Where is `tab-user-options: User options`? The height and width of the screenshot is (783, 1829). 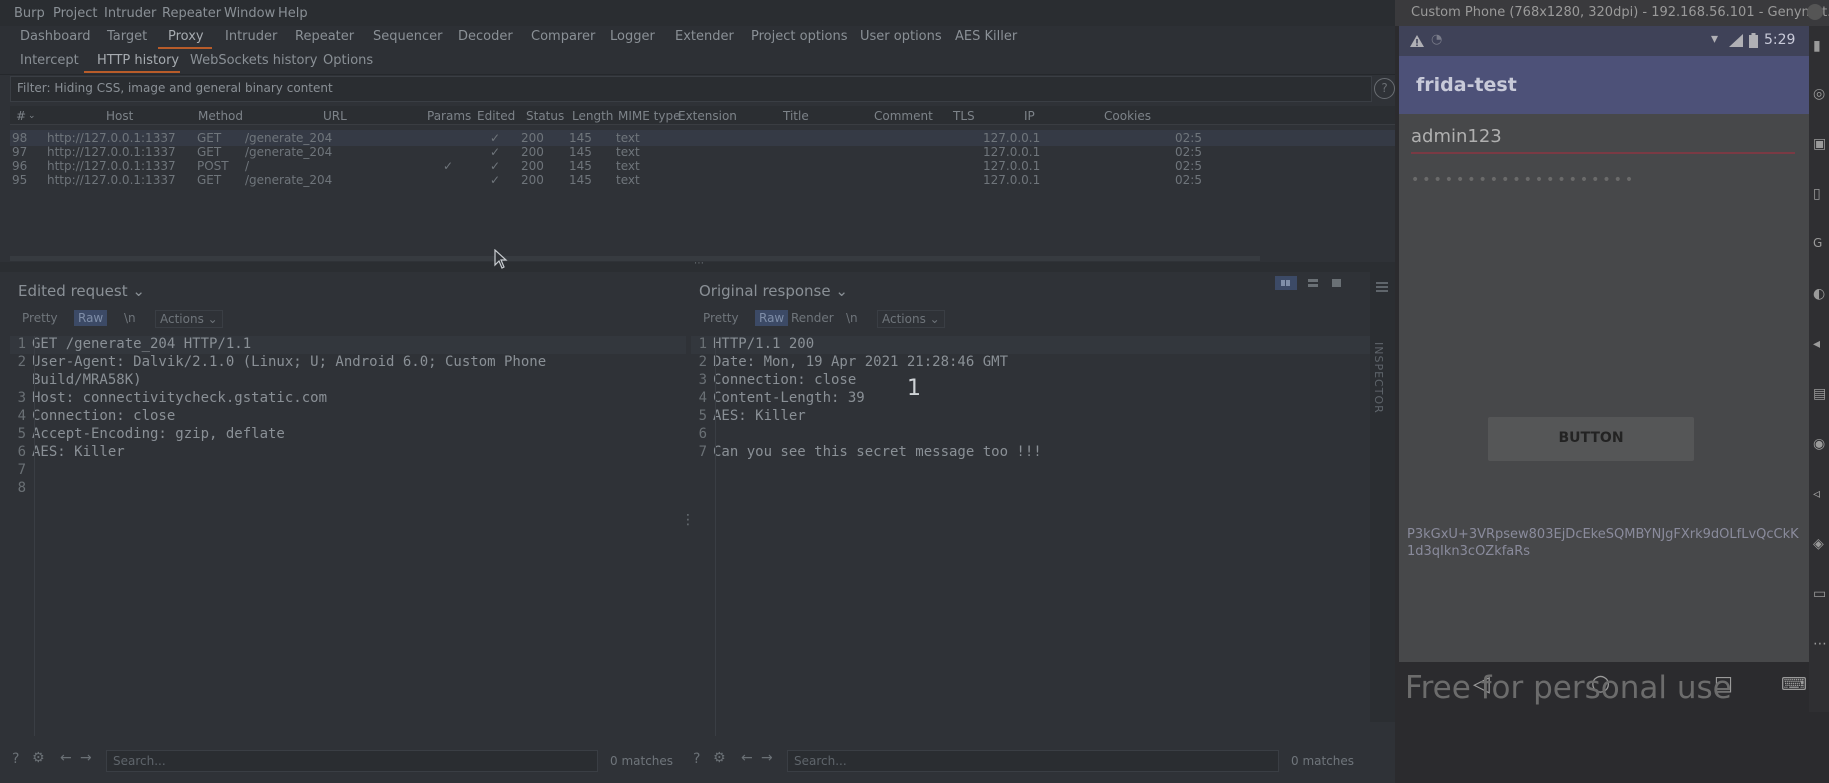 tab-user-options: User options is located at coordinates (901, 36).